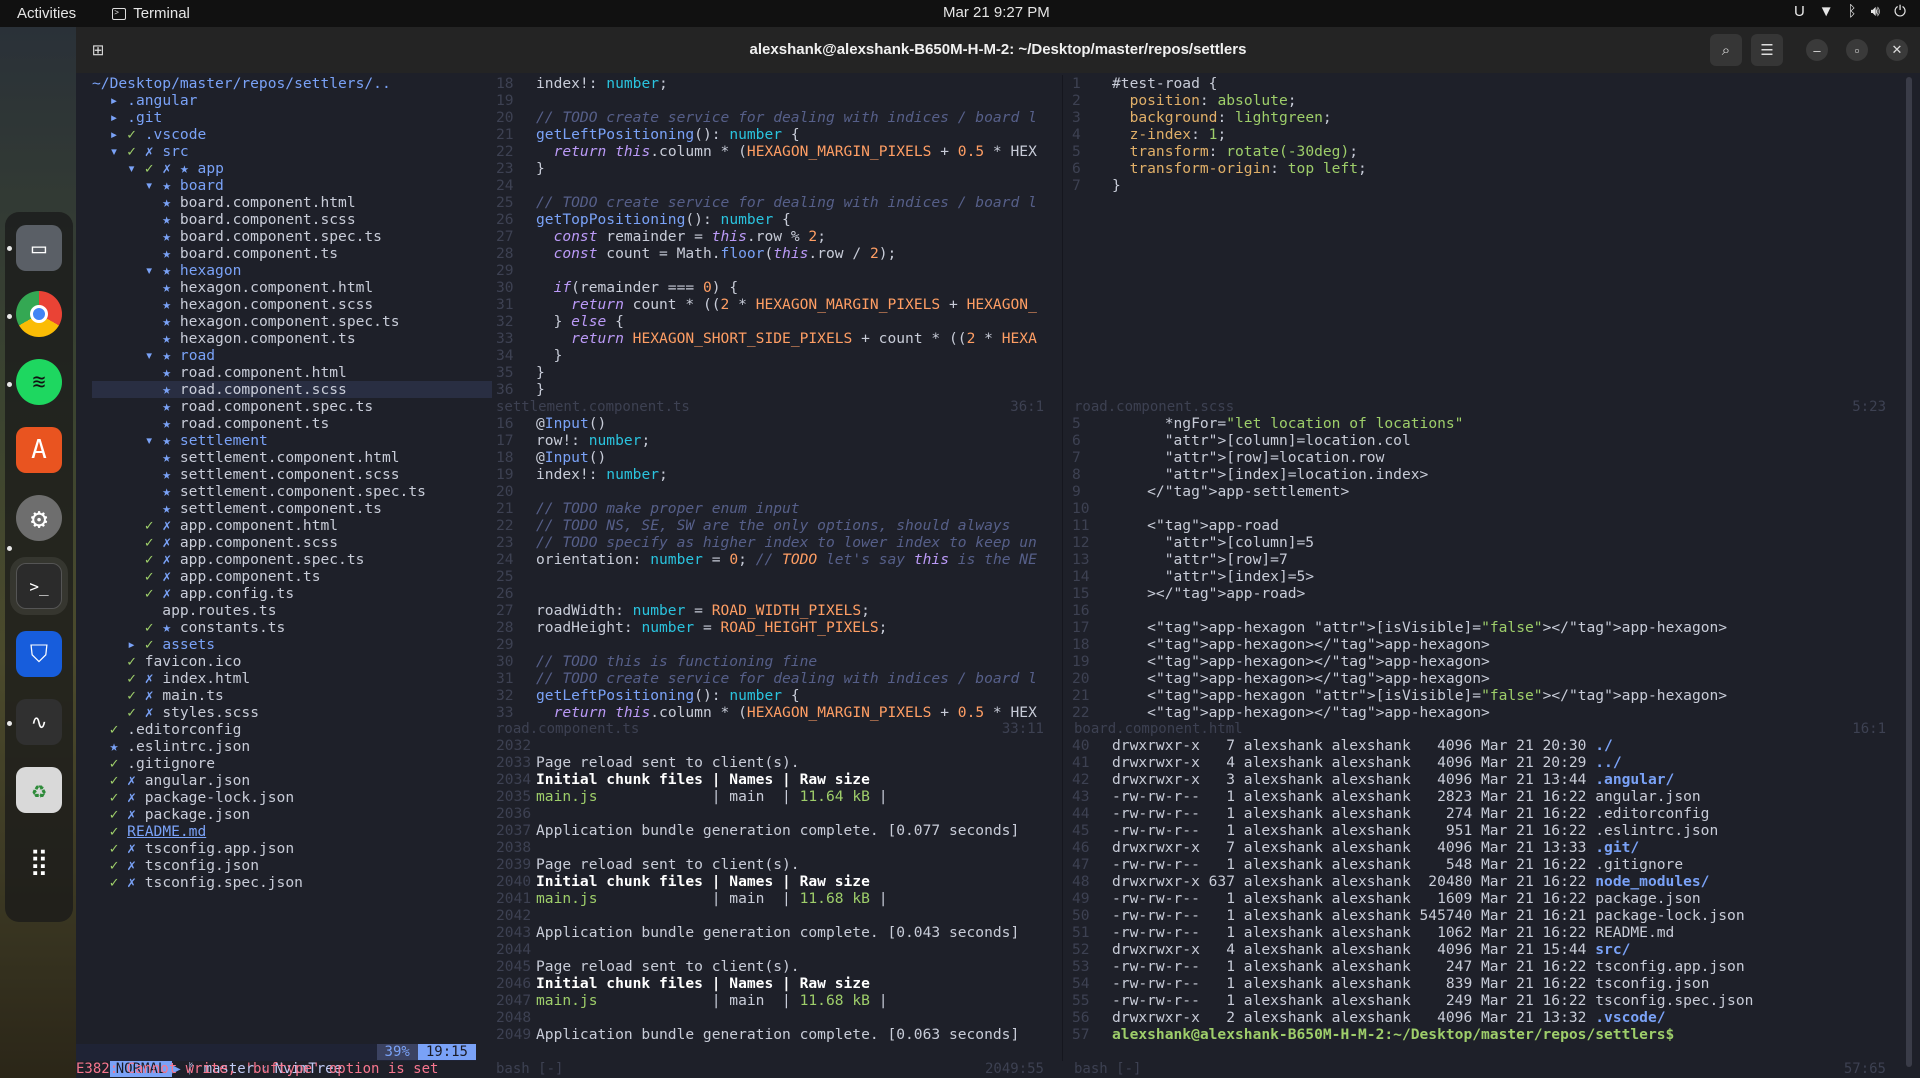 Image resolution: width=1920 pixels, height=1078 pixels. What do you see at coordinates (39, 450) in the screenshot?
I see `app-center-icon: A` at bounding box center [39, 450].